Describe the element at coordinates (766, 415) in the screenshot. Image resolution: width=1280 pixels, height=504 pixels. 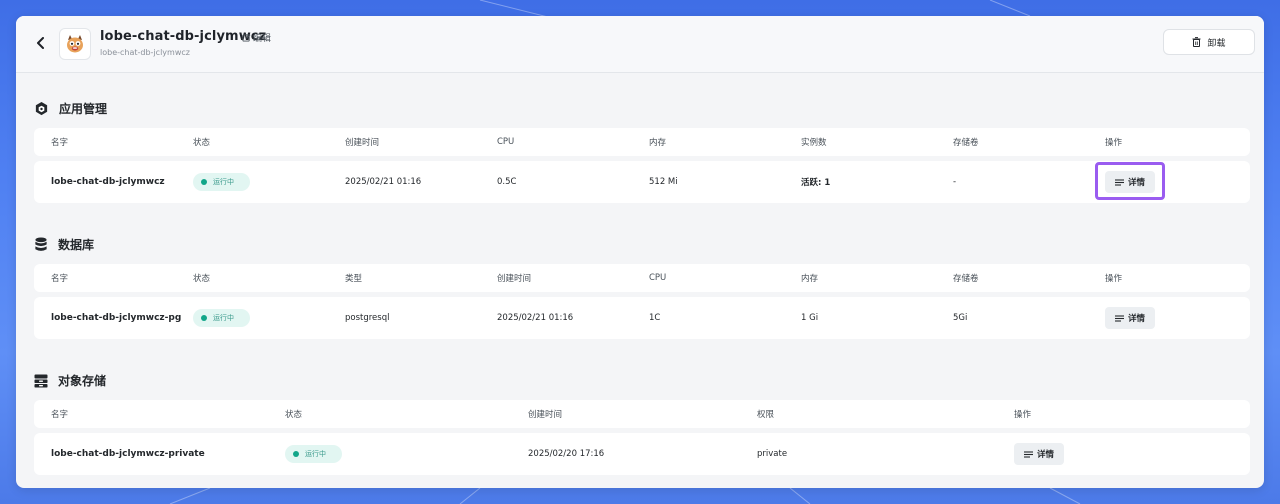
I see `col-permission: 权限` at that location.